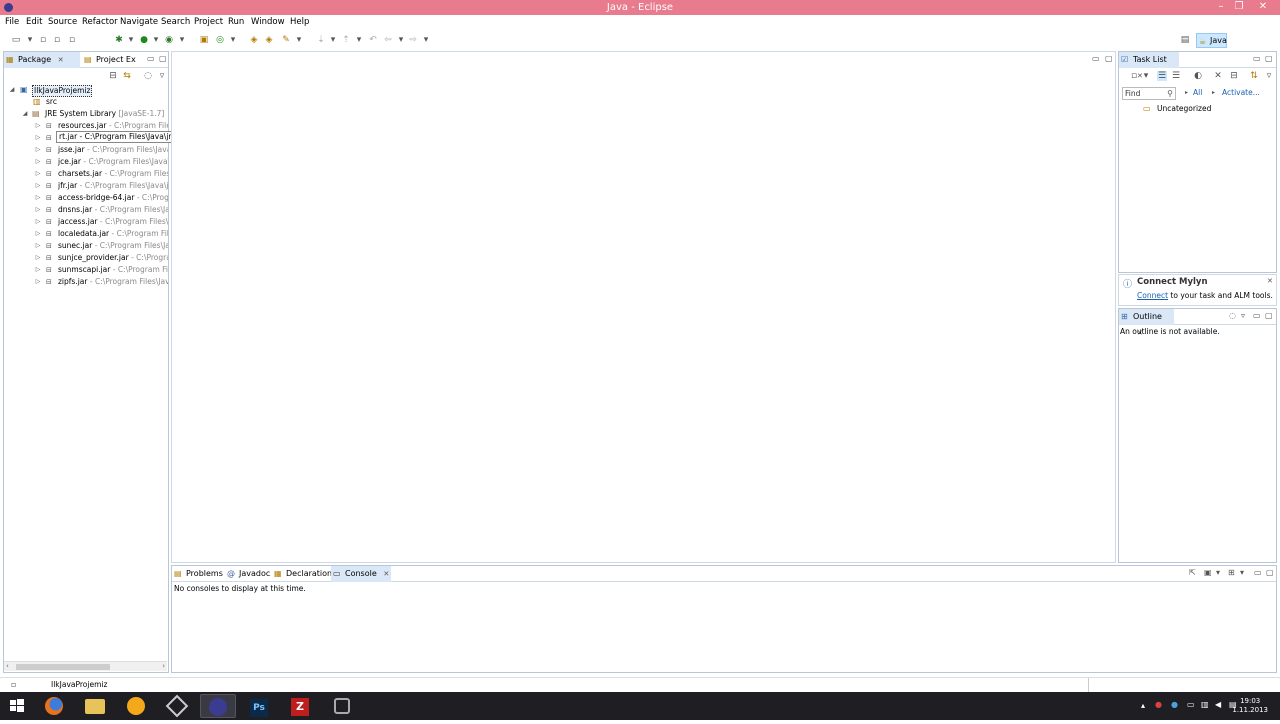 This screenshot has height=724, width=1280. I want to click on scrollbar-thumb, so click(63, 667).